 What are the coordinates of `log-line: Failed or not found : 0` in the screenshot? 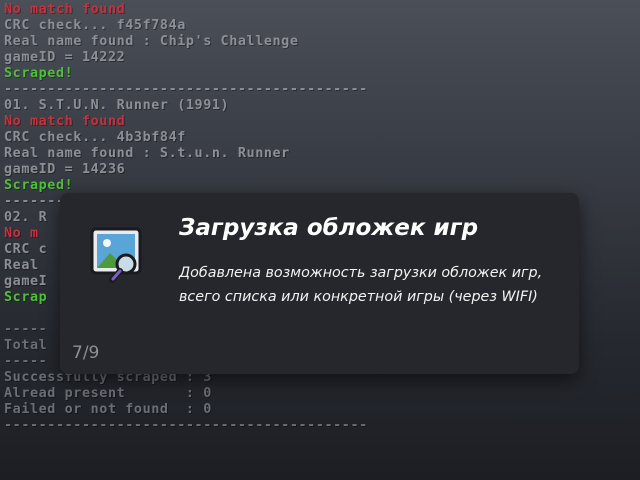 It's located at (108, 409).